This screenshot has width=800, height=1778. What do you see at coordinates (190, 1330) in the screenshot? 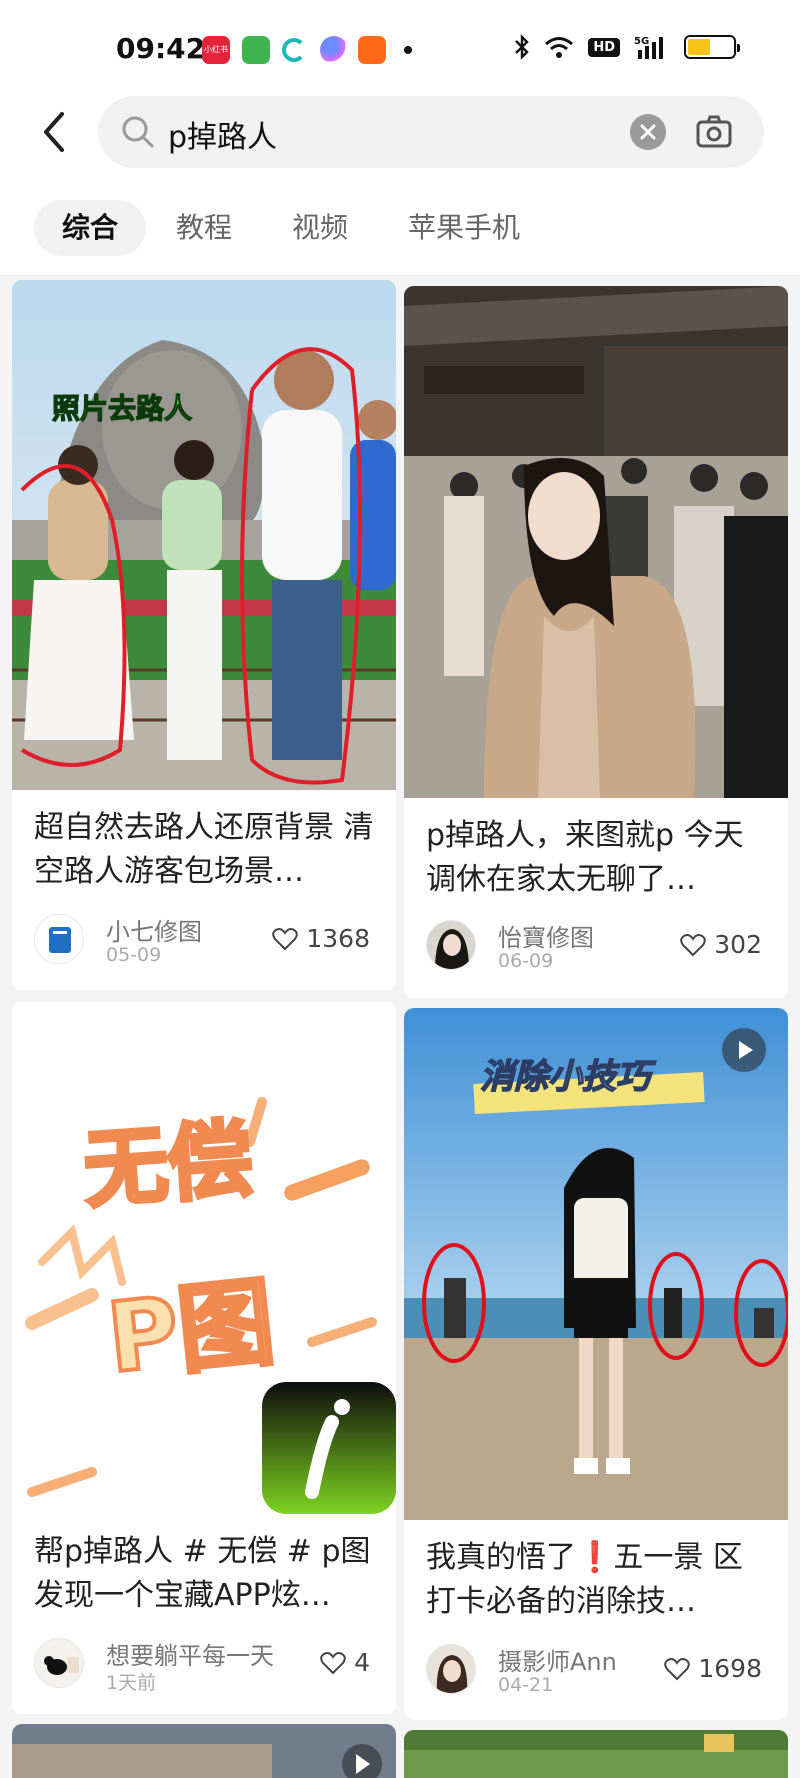
I see `cover-overlay-subtitle: P图` at bounding box center [190, 1330].